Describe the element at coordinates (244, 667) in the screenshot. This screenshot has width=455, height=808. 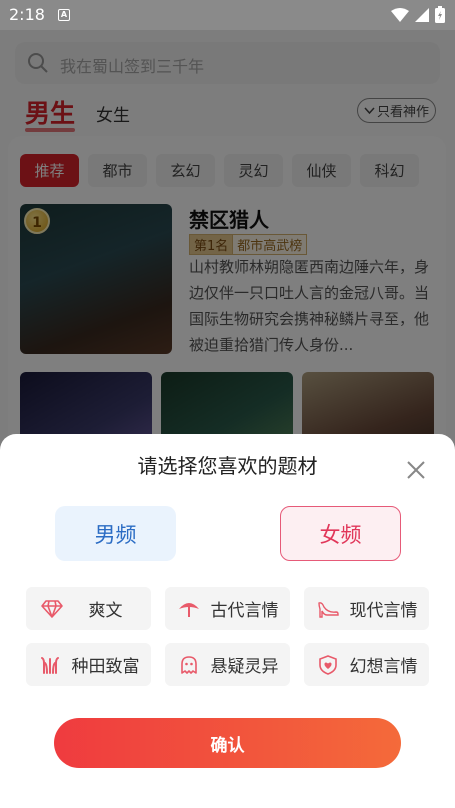
I see `genre-label: 悬疑灵异` at that location.